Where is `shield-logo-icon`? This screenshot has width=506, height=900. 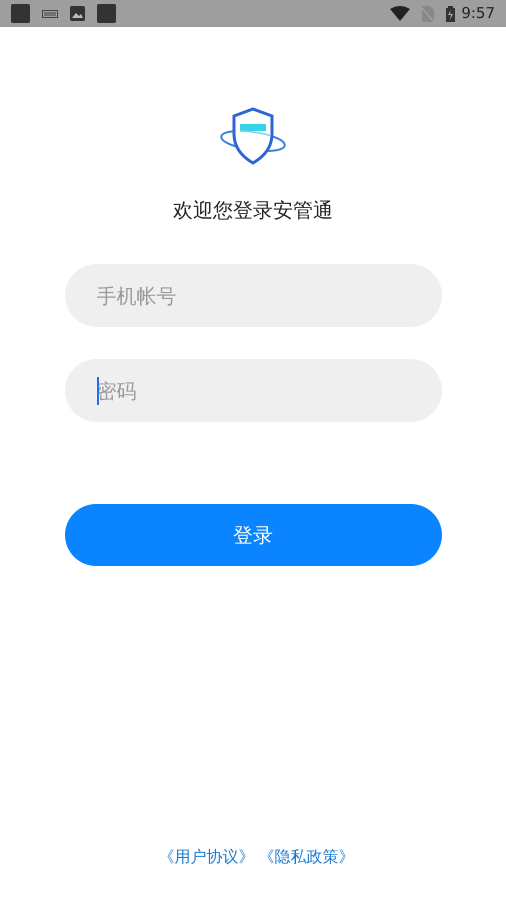 shield-logo-icon is located at coordinates (253, 136).